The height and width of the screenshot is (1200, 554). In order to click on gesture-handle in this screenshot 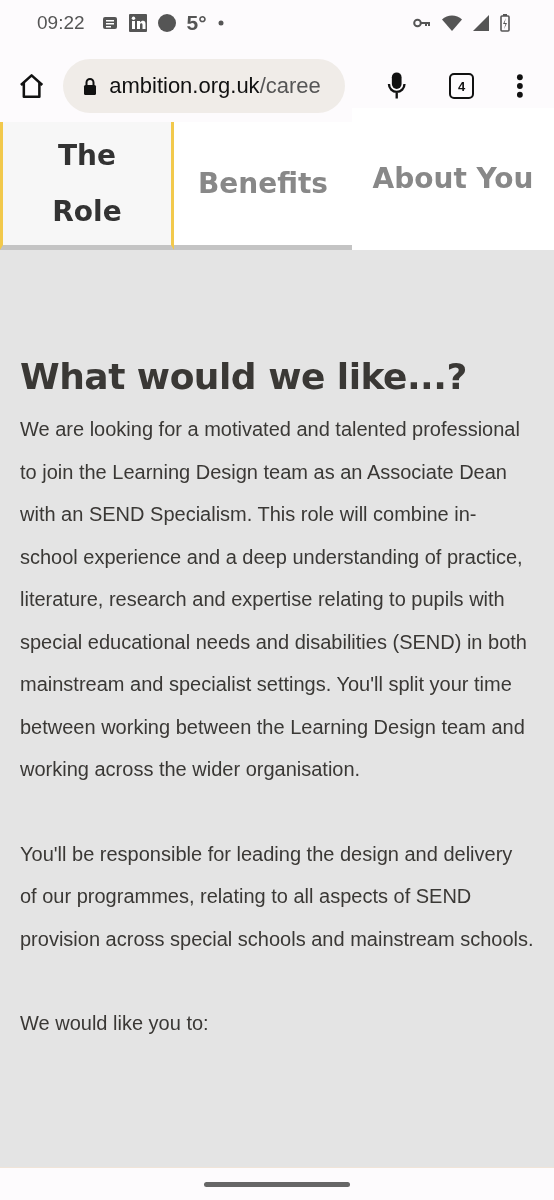, I will do `click(277, 1184)`.